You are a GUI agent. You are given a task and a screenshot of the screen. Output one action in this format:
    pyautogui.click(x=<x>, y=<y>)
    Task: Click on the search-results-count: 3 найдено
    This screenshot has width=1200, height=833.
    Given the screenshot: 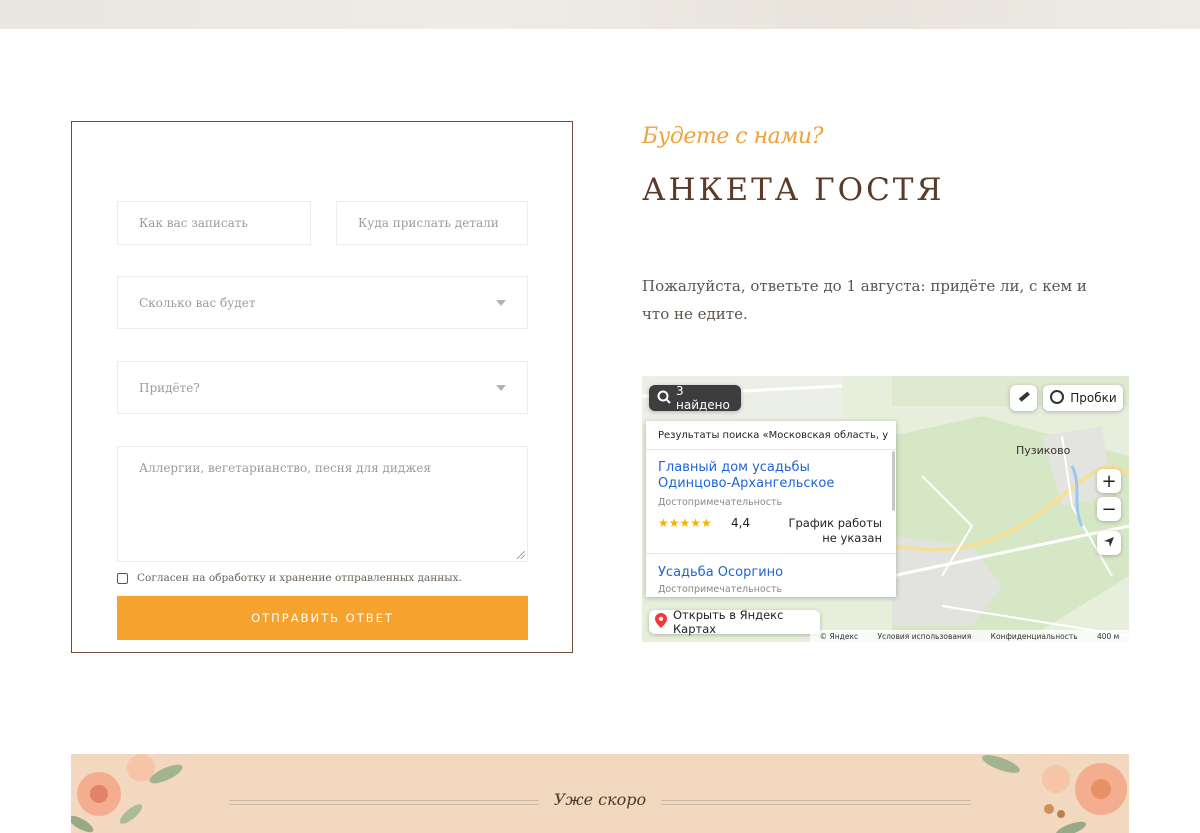 What is the action you would take?
    pyautogui.click(x=695, y=398)
    